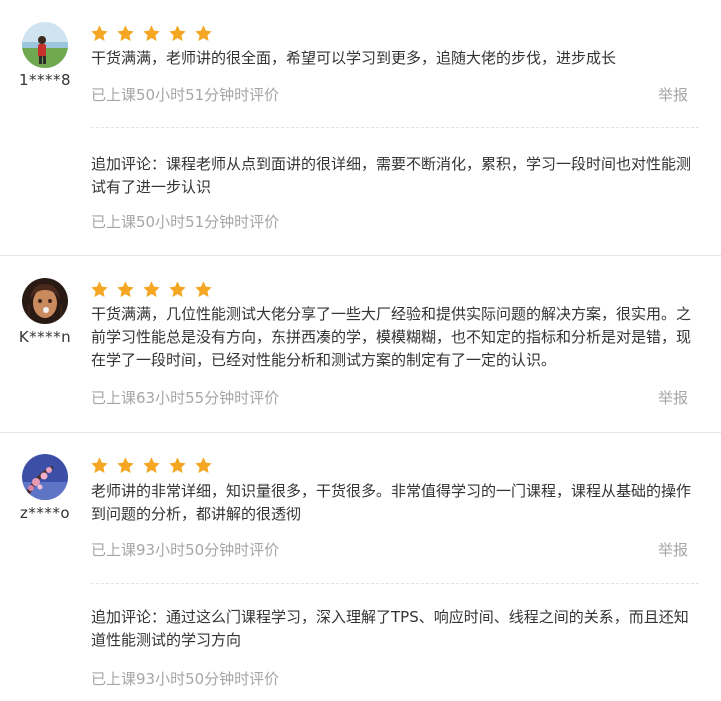 The image size is (721, 701). I want to click on review-time: 已上课63小时55分钟时评价, so click(185, 398).